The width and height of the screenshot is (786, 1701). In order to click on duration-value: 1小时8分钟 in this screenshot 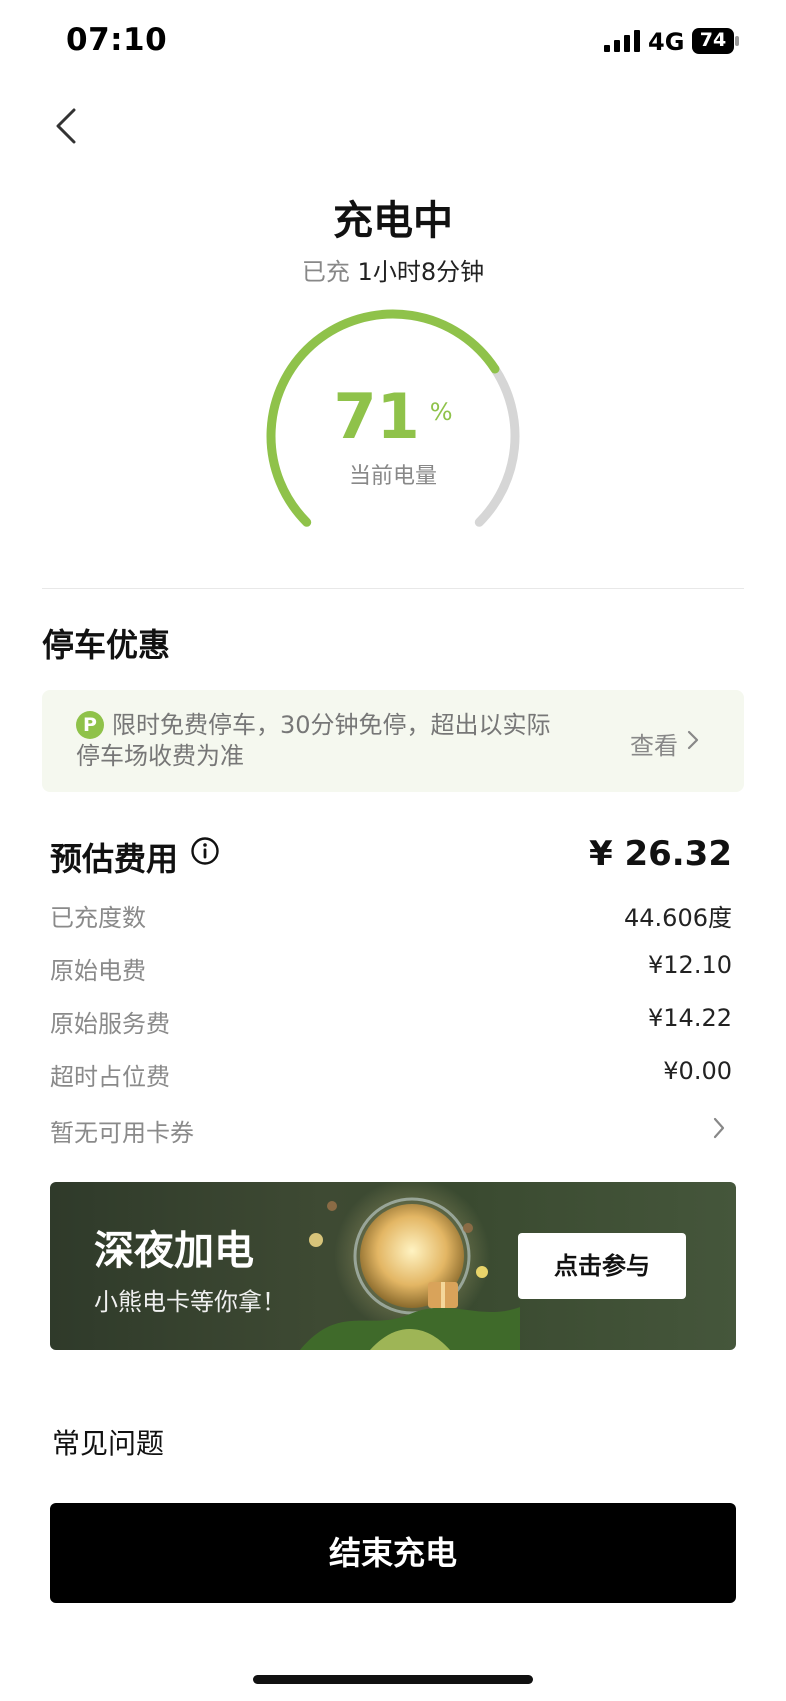, I will do `click(421, 272)`.